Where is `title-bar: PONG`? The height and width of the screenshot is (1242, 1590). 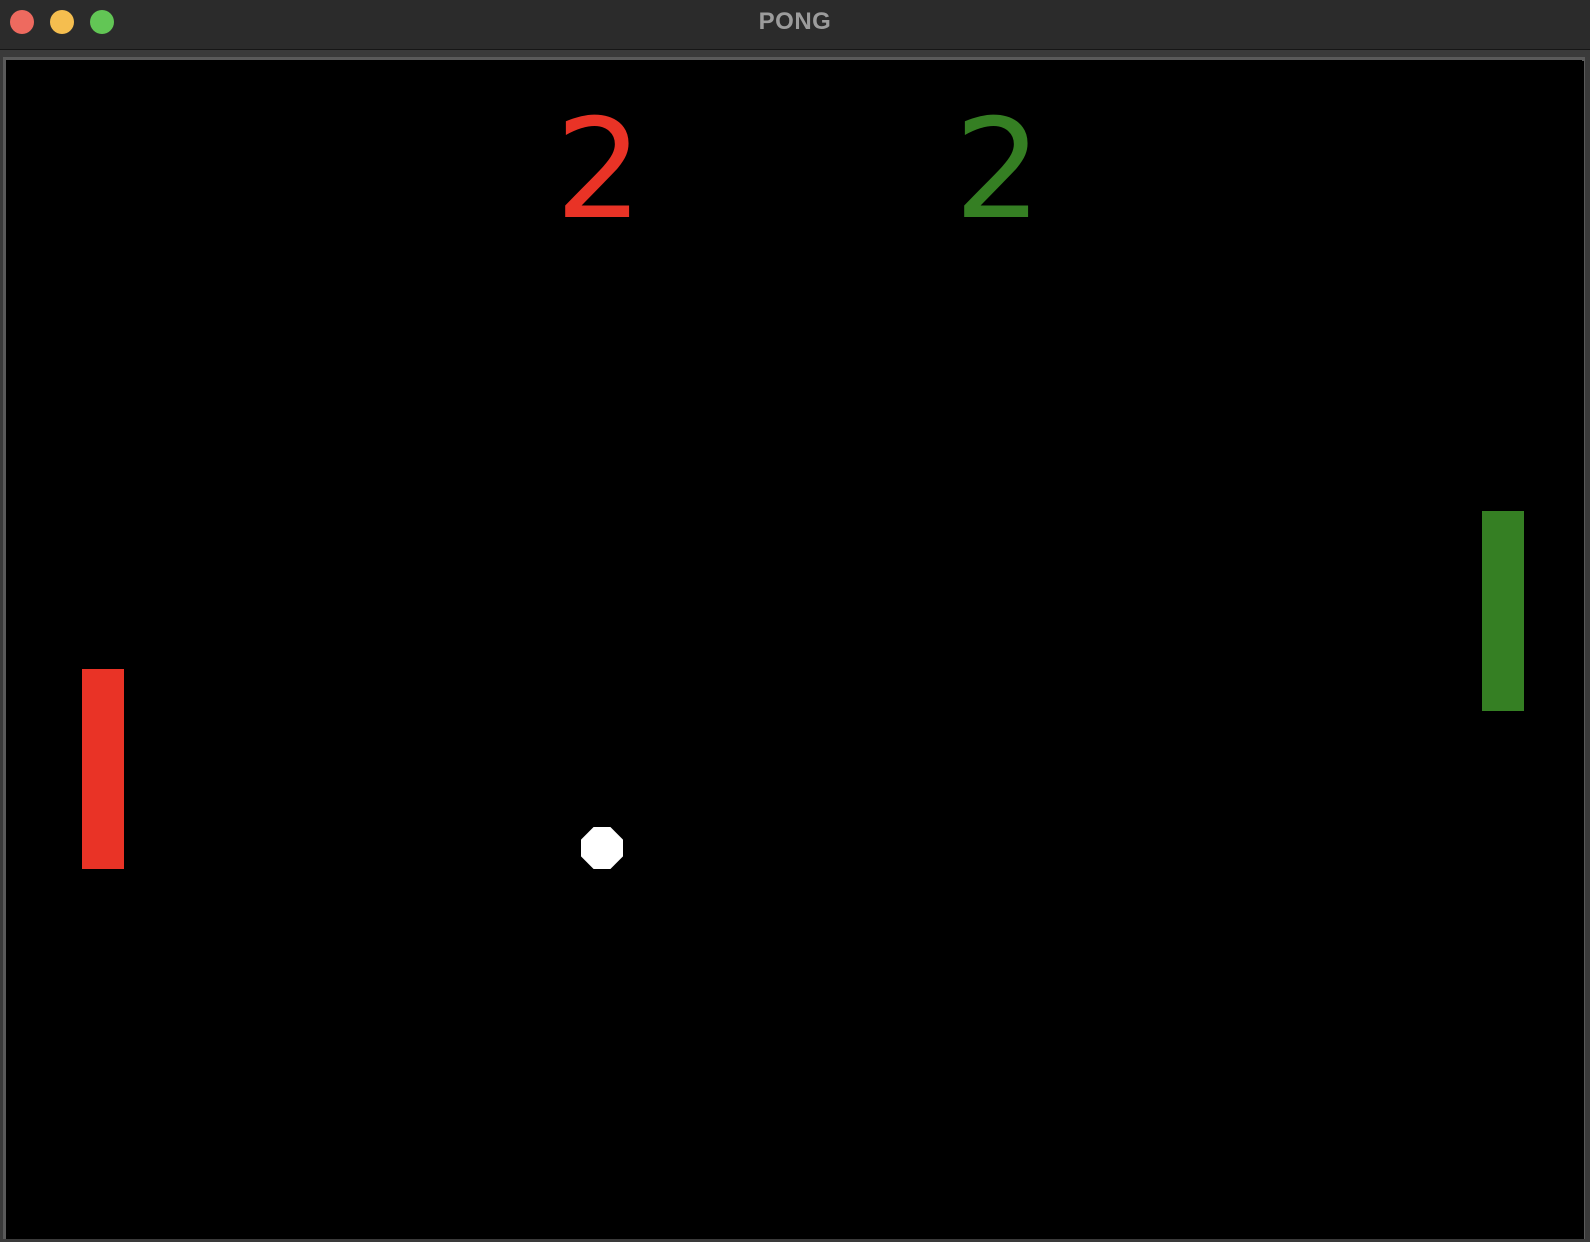
title-bar: PONG is located at coordinates (795, 25).